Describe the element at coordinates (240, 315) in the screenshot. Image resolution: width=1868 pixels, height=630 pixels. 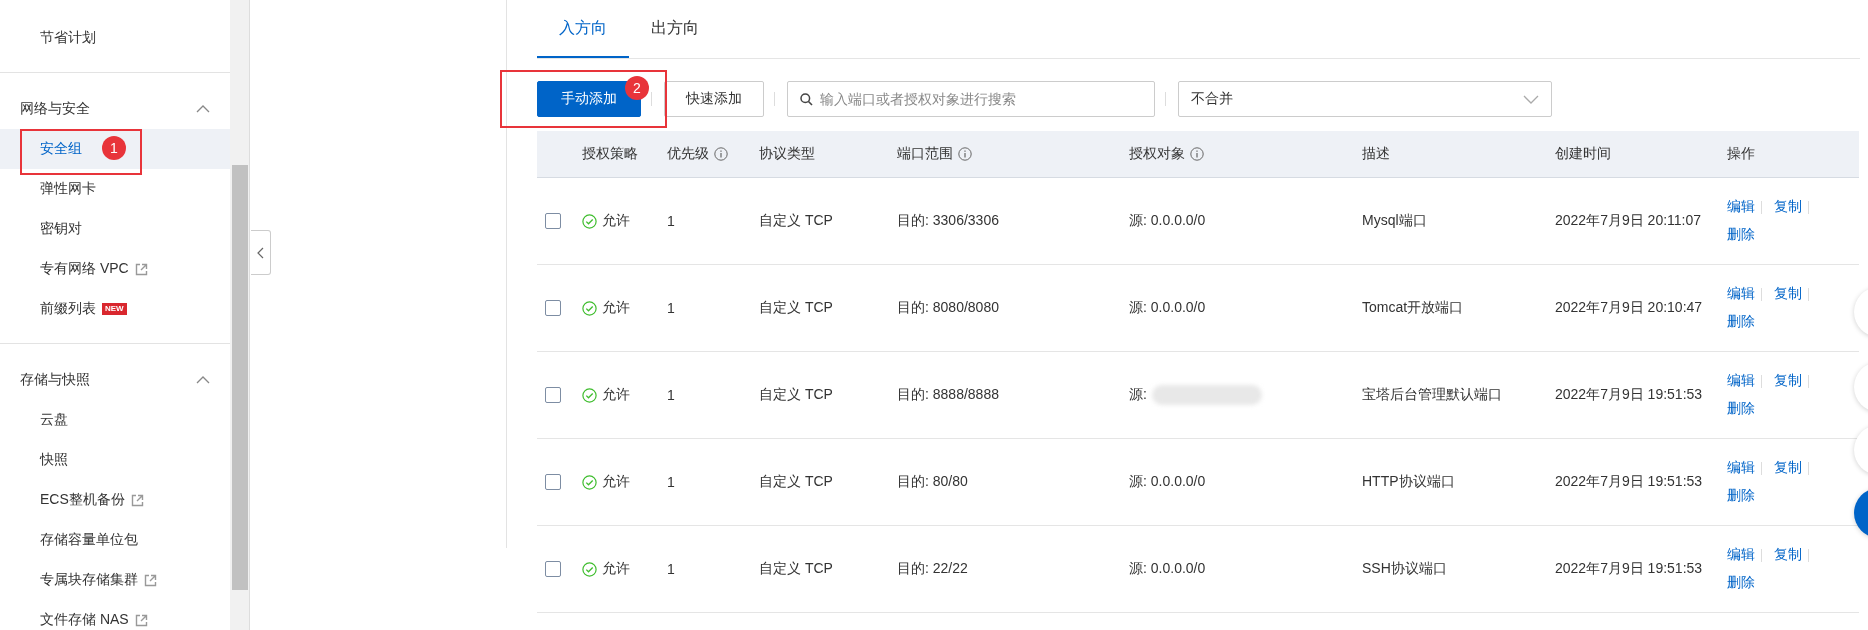
I see `scrollbar` at that location.